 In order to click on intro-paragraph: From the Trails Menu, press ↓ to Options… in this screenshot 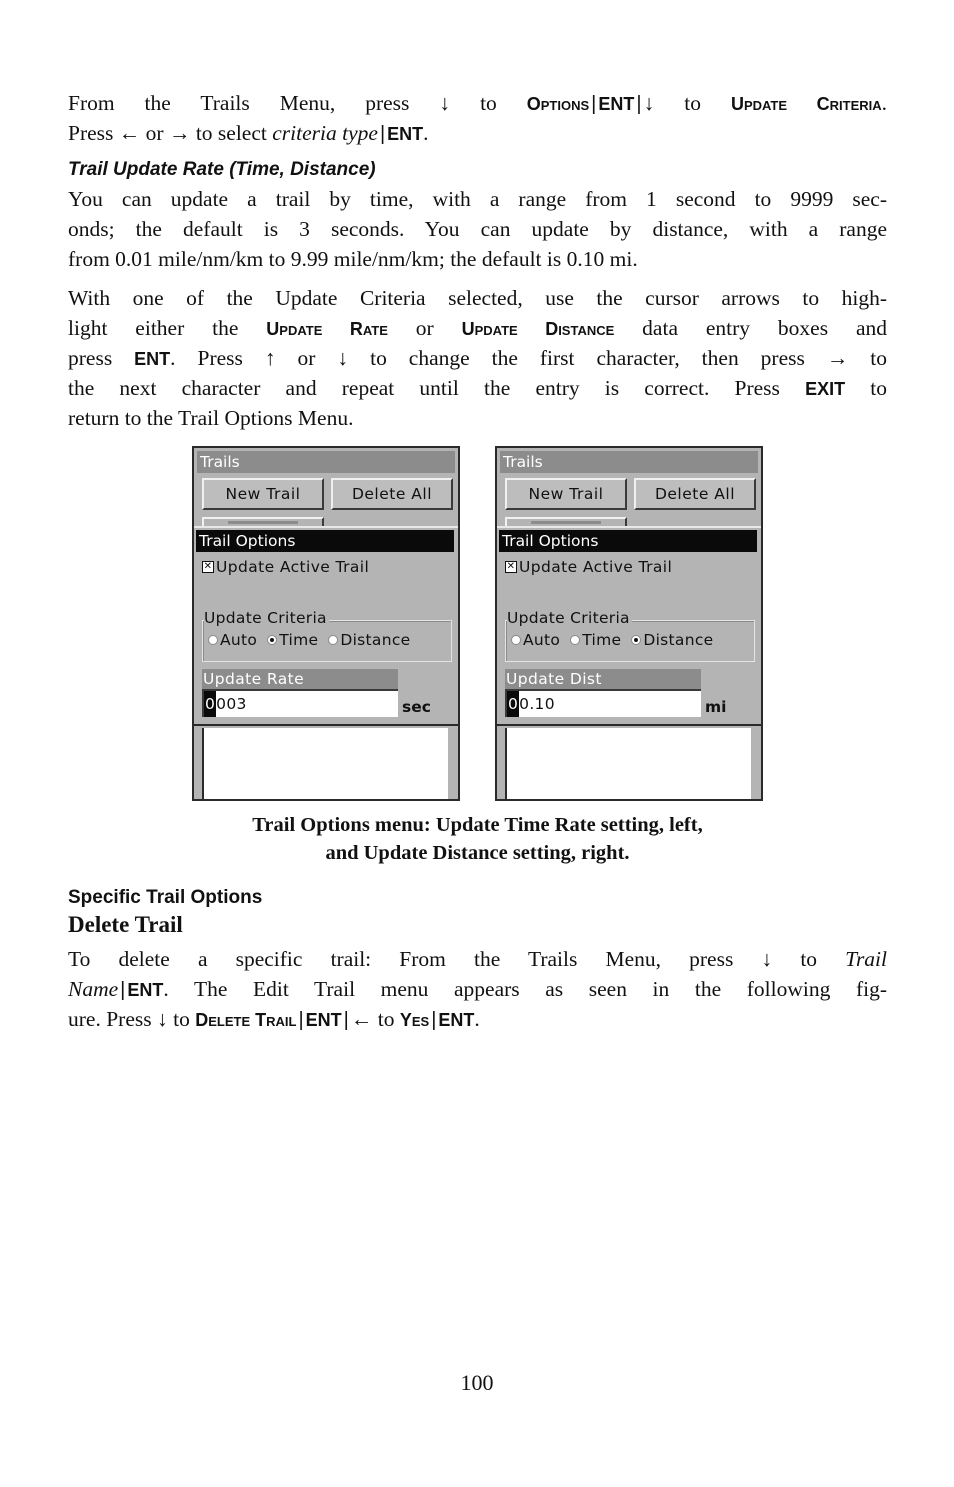, I will do `click(477, 118)`.